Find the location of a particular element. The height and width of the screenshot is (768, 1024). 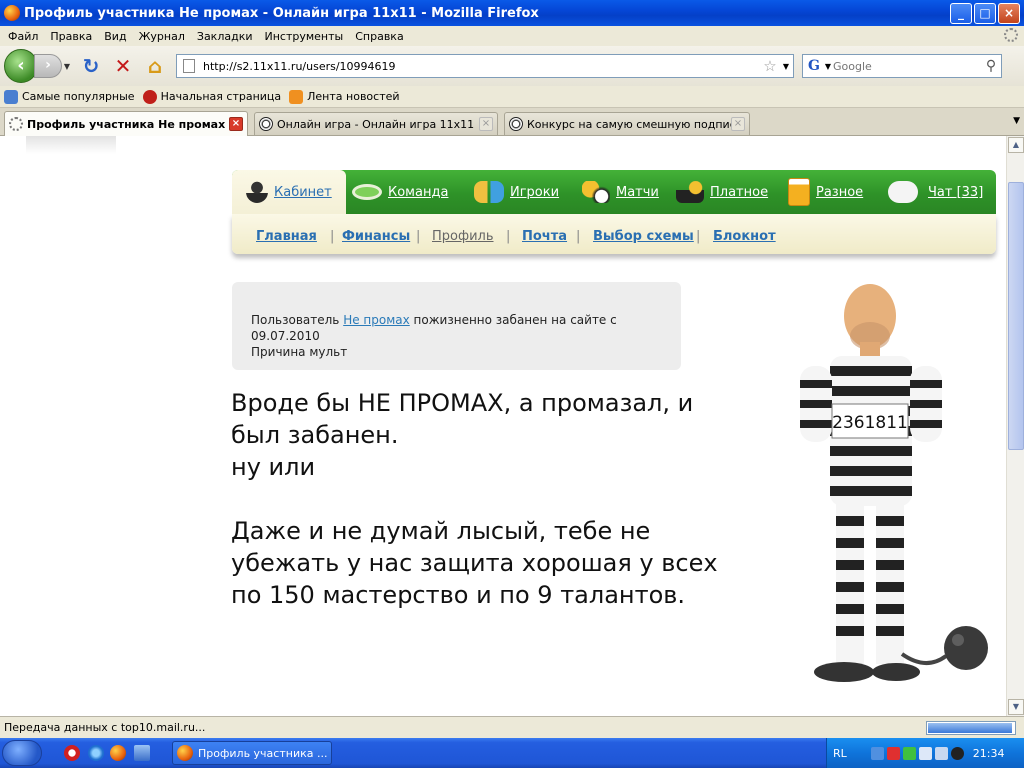

windows-taskbar: Профиль участника ... RL 21:34 is located at coordinates (512, 753).